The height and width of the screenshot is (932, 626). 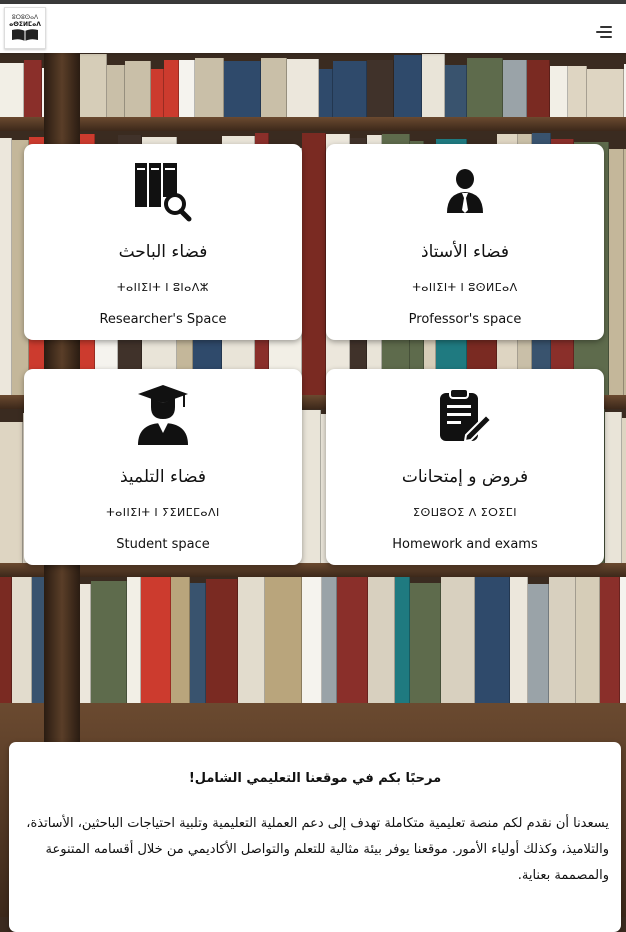 What do you see at coordinates (465, 512) in the screenshot?
I see `card-title-tz: ⵉⵙⵡⵓⵔⵉ ⴷ ⵉⵔⵉⵎⵏ` at bounding box center [465, 512].